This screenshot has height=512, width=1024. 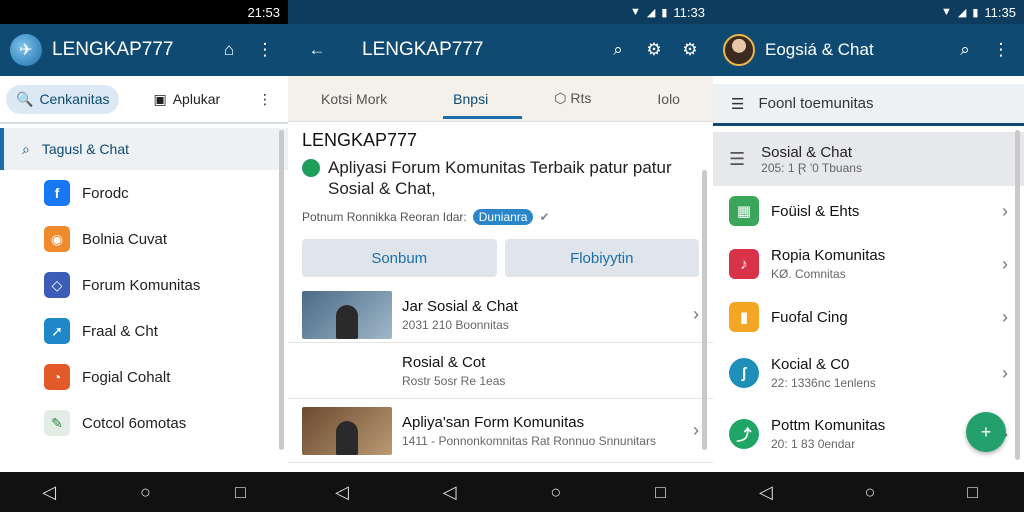 What do you see at coordinates (654, 50) in the screenshot?
I see `gear-icon: ⚙` at bounding box center [654, 50].